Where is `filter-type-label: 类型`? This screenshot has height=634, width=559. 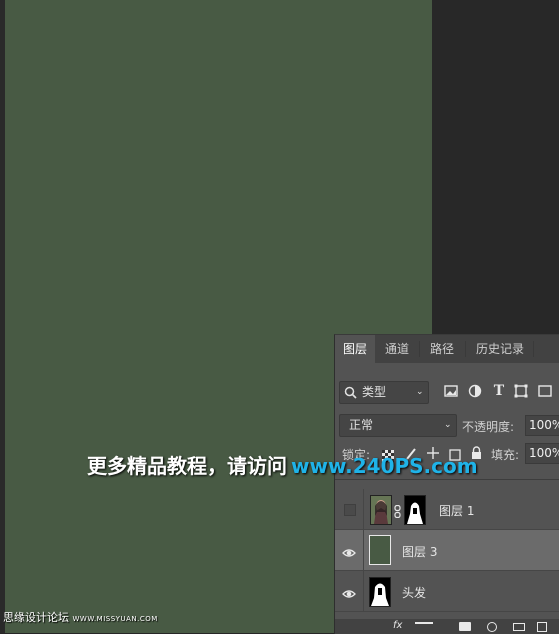
filter-type-label: 类型 is located at coordinates (374, 392).